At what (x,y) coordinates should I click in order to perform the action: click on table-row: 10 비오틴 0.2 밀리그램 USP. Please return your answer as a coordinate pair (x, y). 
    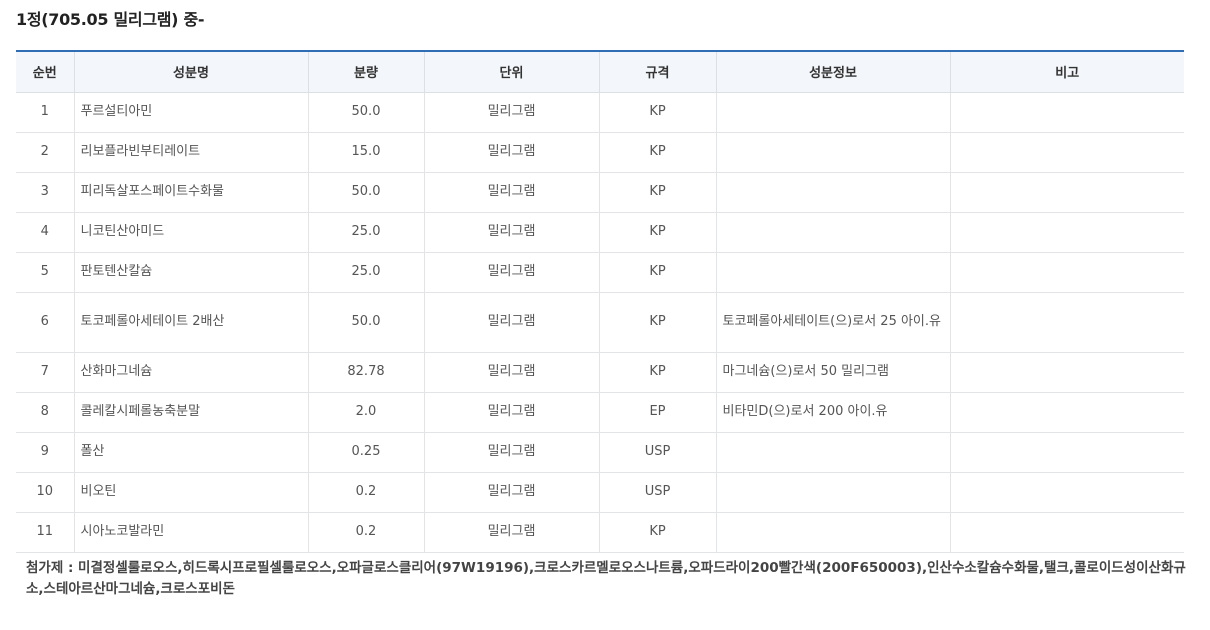
    Looking at the image, I should click on (600, 492).